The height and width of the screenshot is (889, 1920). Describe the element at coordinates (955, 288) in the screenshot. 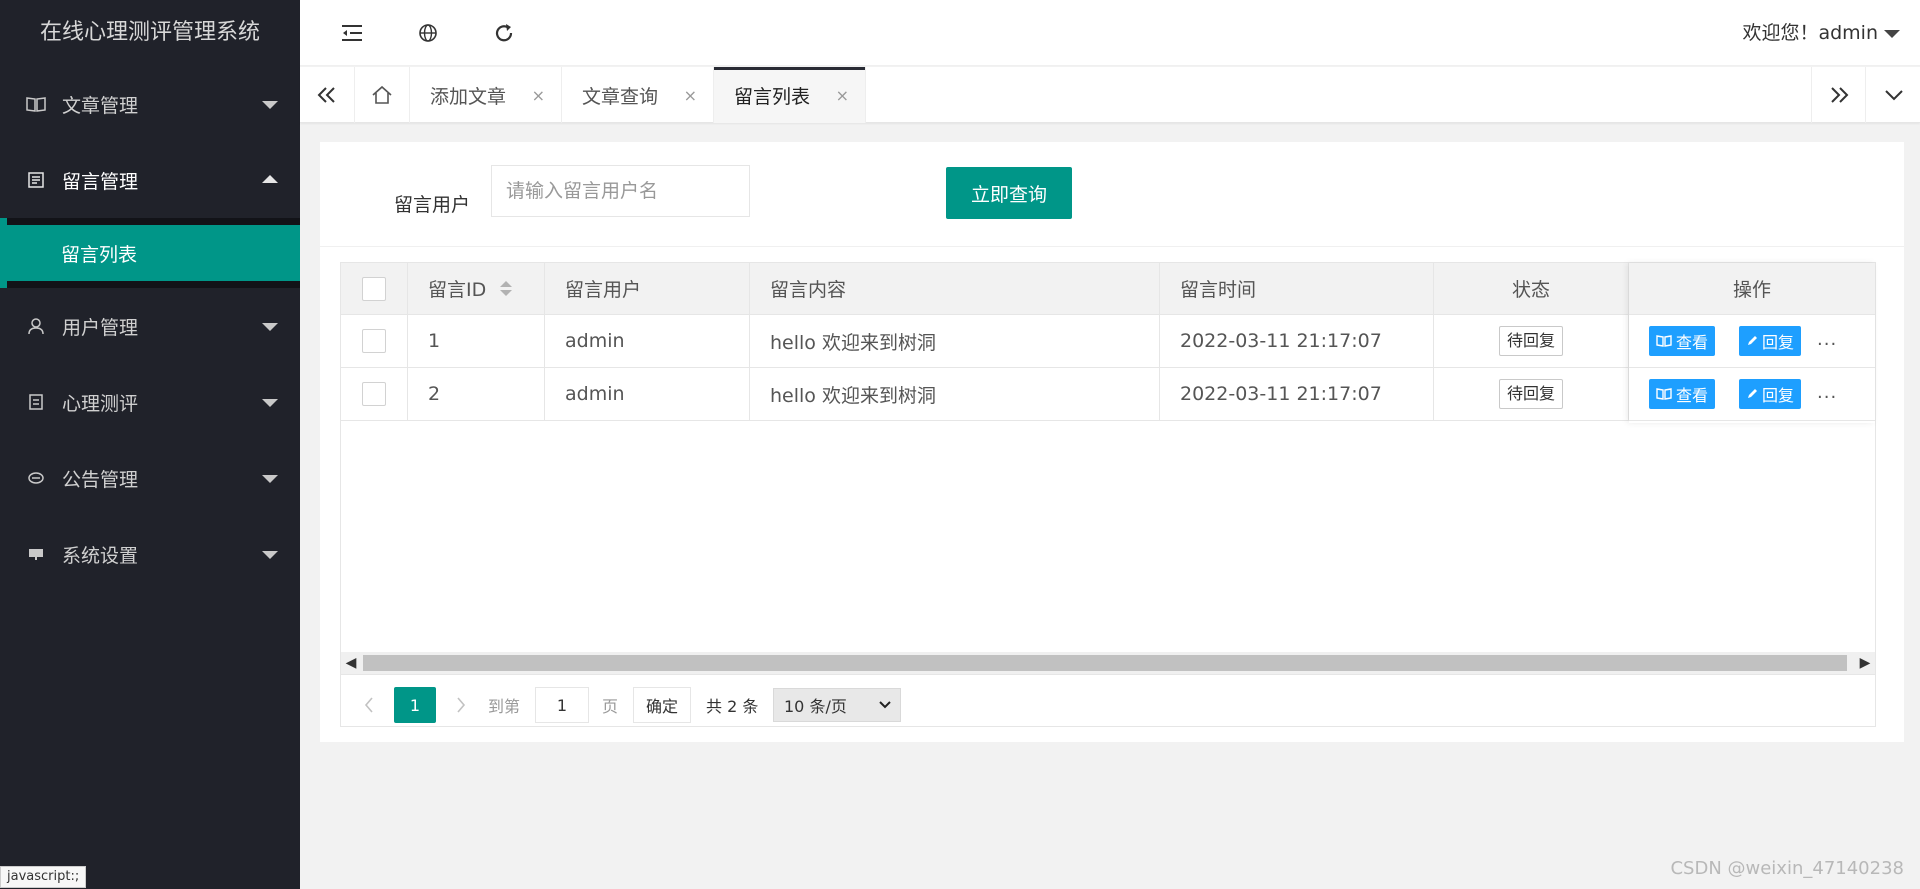

I see `column-header-content: 留言内容` at that location.